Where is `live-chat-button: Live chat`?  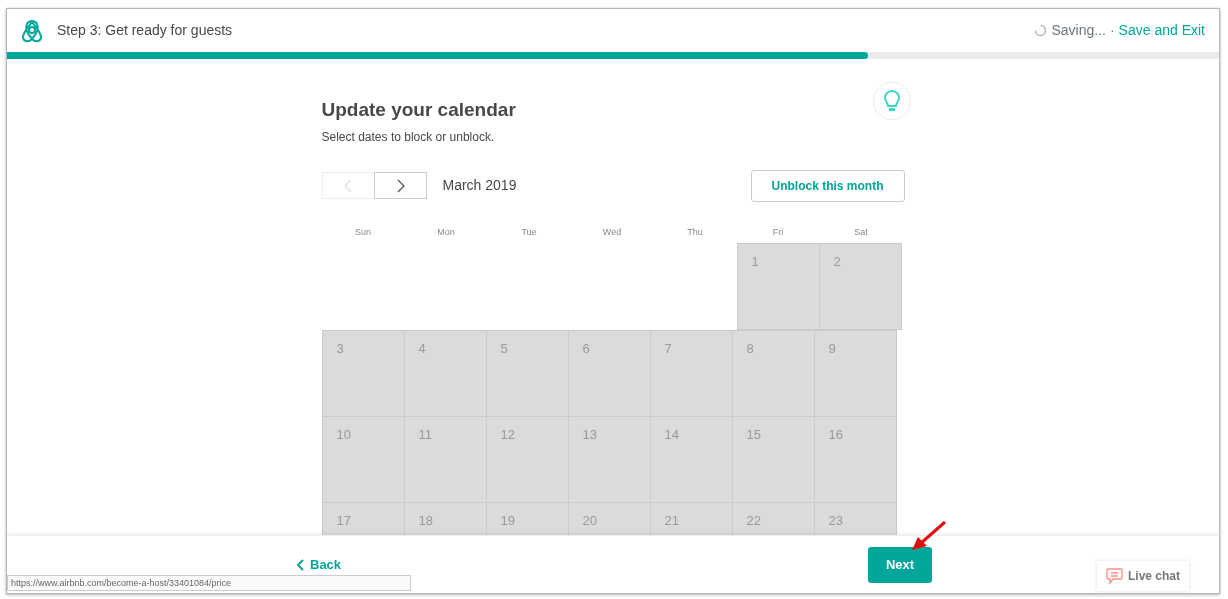
live-chat-button: Live chat is located at coordinates (1142, 576).